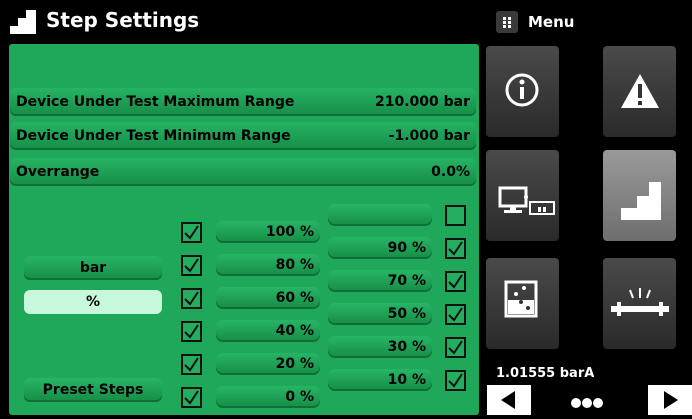 This screenshot has width=692, height=419. Describe the element at coordinates (641, 201) in the screenshot. I see `step-settings-icon` at that location.